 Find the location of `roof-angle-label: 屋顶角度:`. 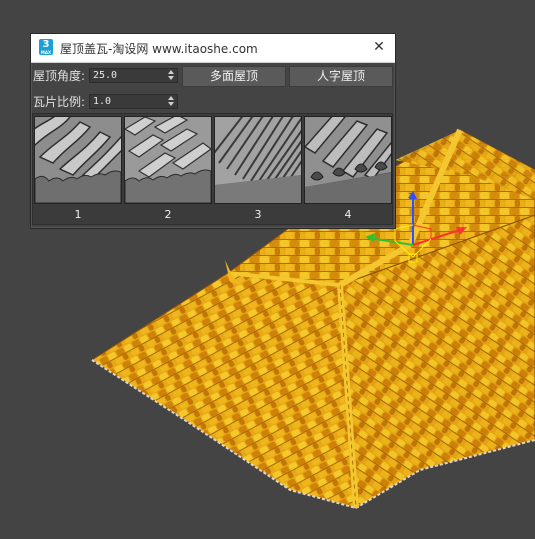

roof-angle-label: 屋顶角度: is located at coordinates (59, 76).